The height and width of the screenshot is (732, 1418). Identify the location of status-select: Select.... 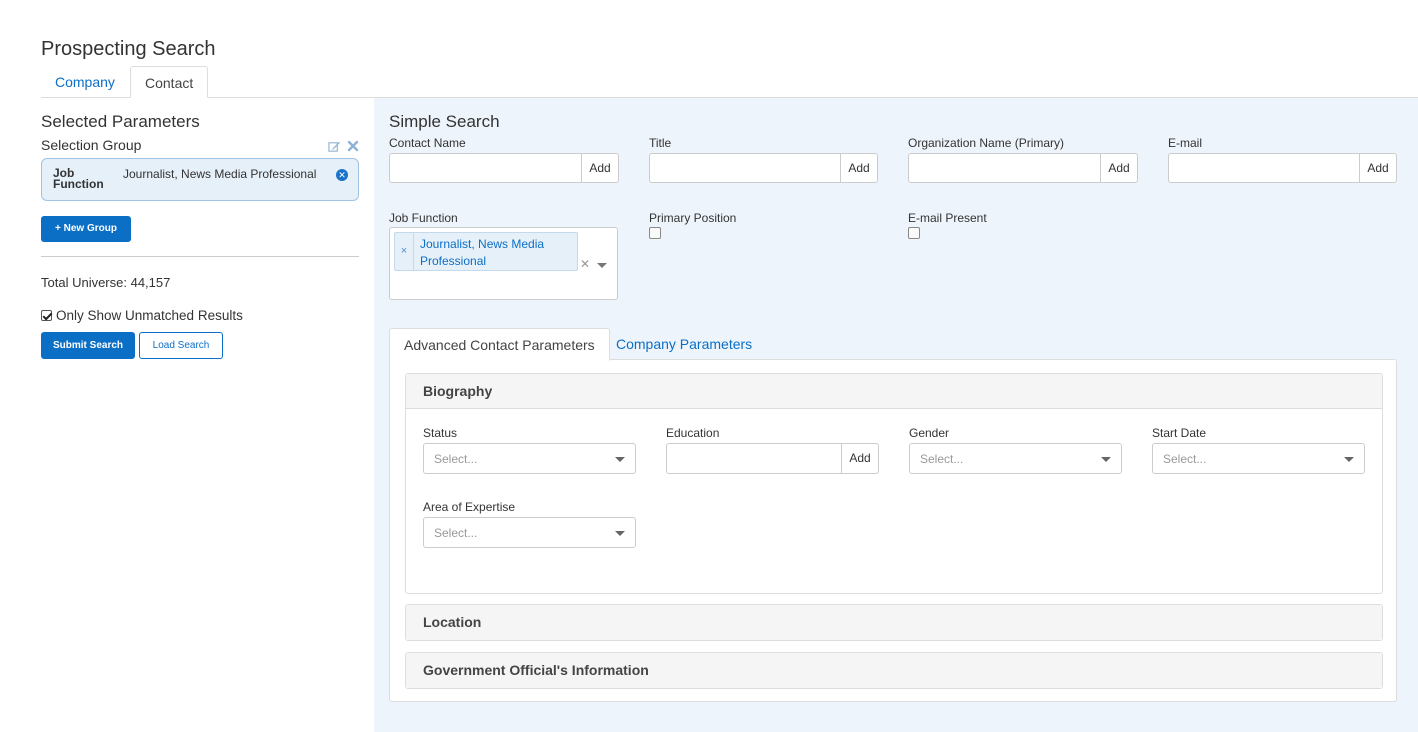
(529, 458).